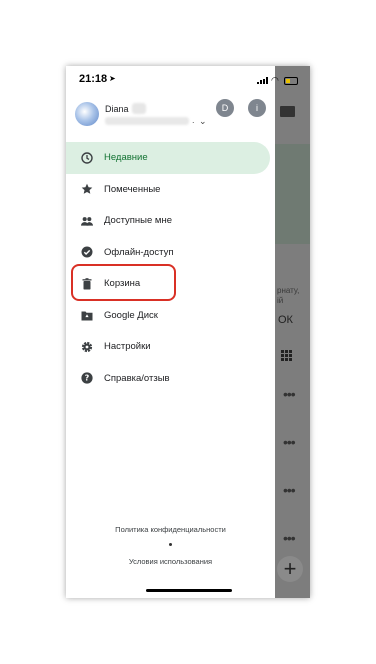 The height and width of the screenshot is (664, 376). I want to click on menu-item-label: Настройки, so click(127, 347).